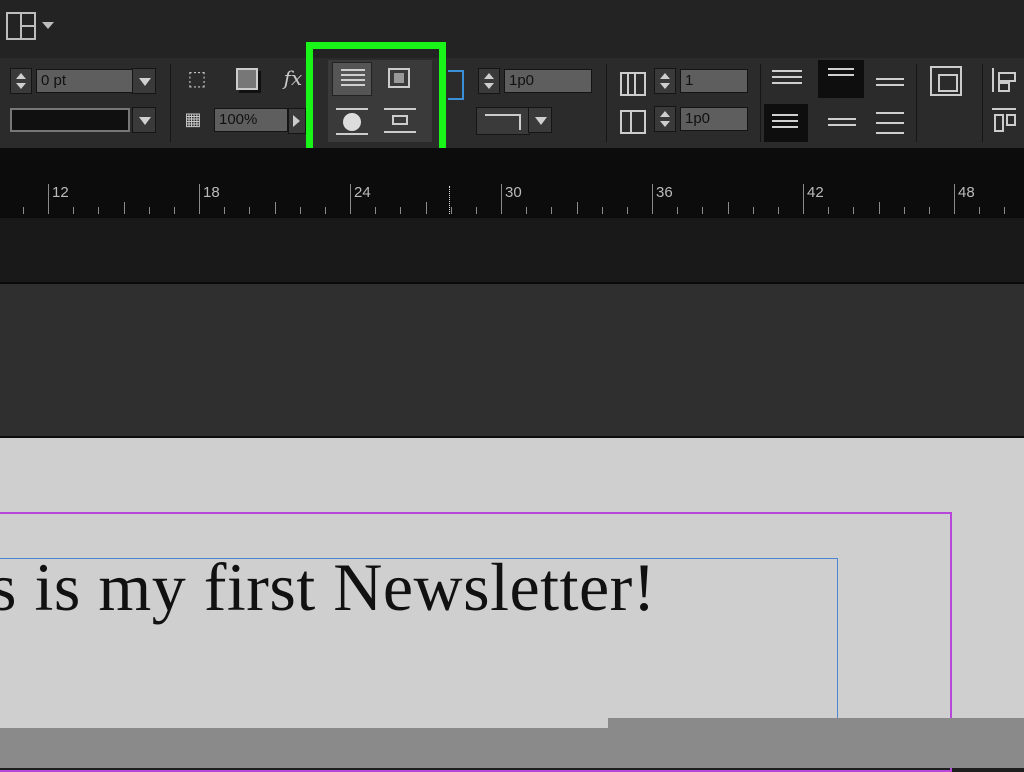 This screenshot has height=772, width=1024. Describe the element at coordinates (714, 119) in the screenshot. I see `gutter-field: 1p0` at that location.